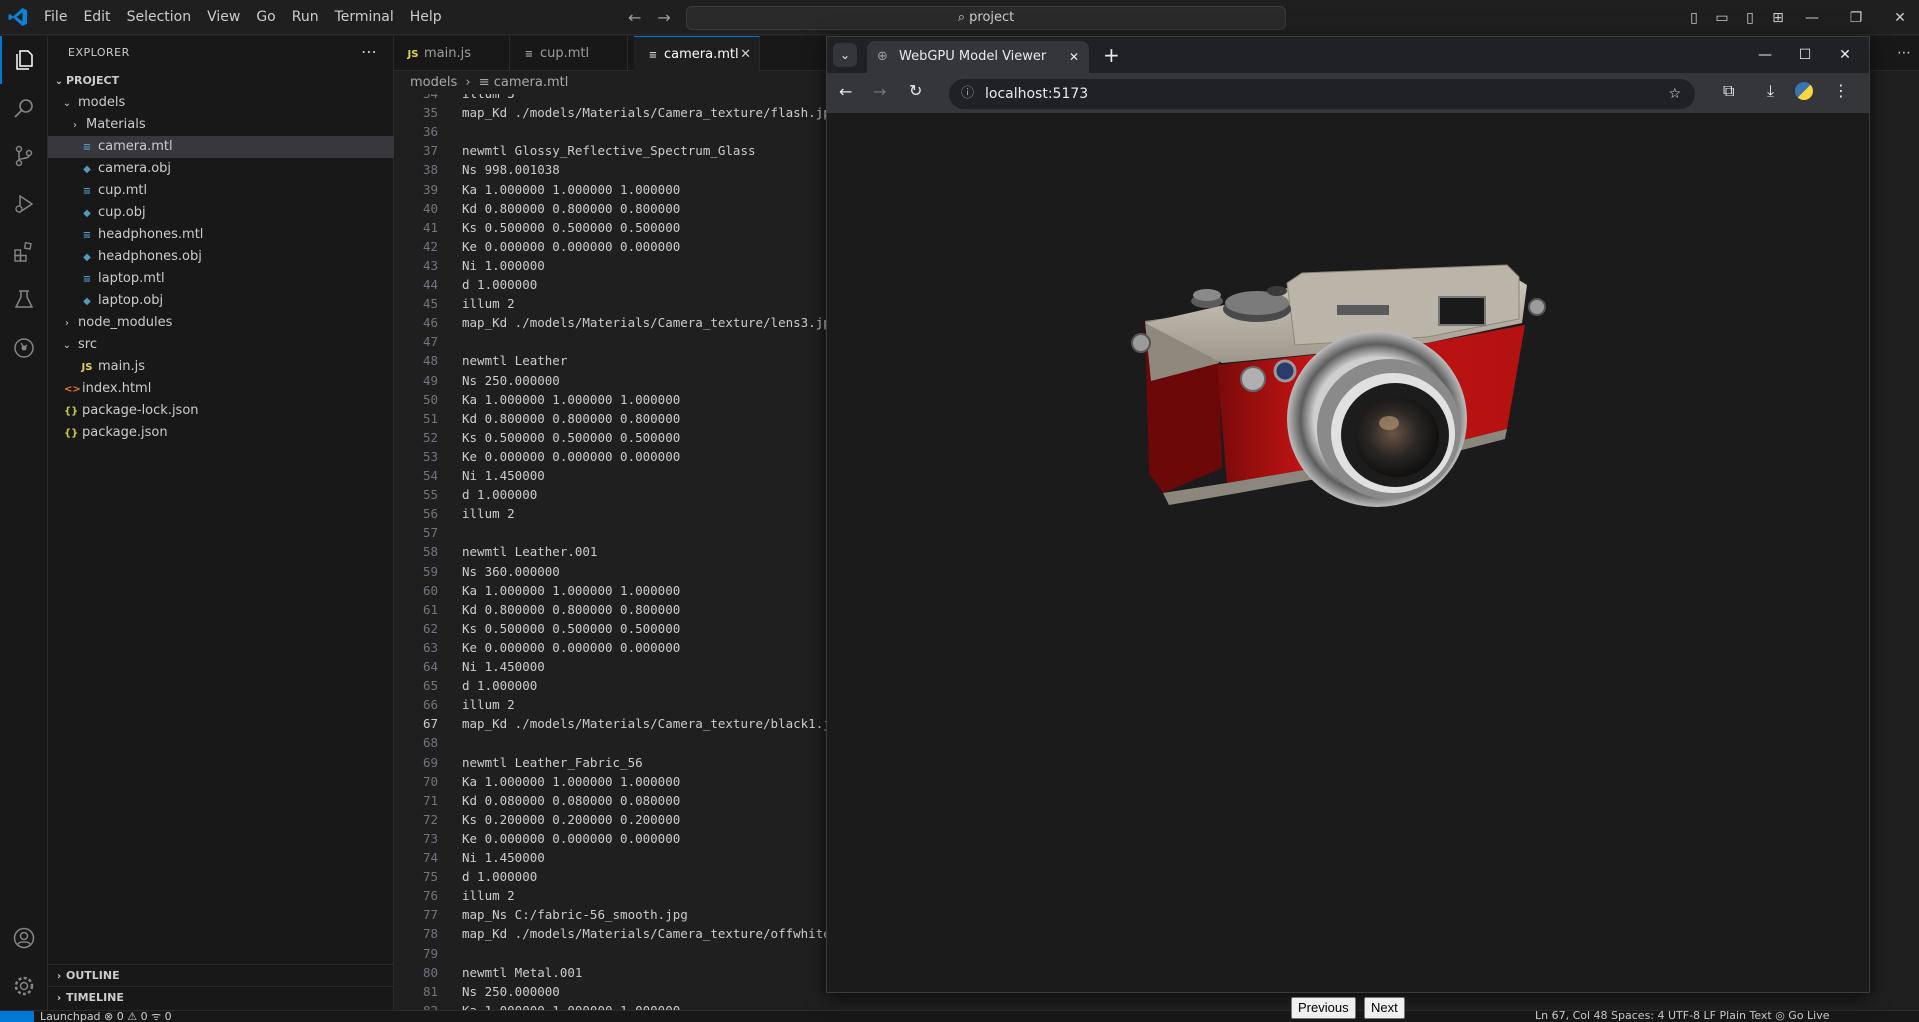  I want to click on toggle-panel-icon: ▭, so click(1722, 18).